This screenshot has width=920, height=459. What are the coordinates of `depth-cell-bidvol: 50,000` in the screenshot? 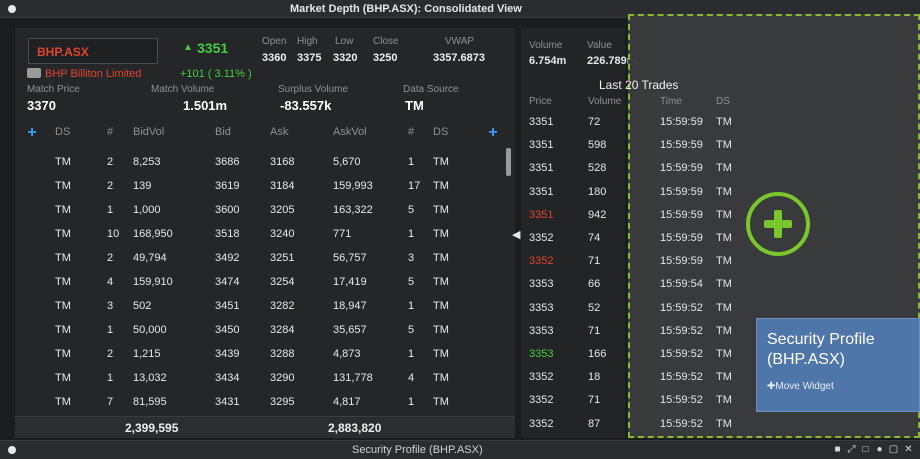 It's located at (150, 330).